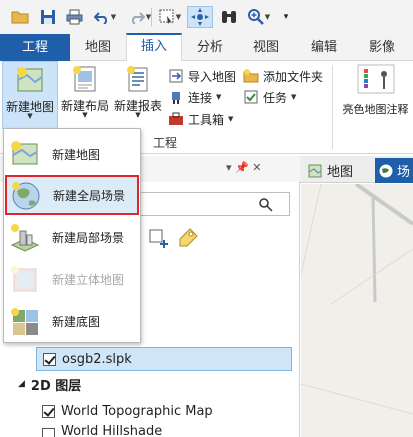 Image resolution: width=413 pixels, height=437 pixels. I want to click on view-tabs: 地图 场, so click(356, 169).